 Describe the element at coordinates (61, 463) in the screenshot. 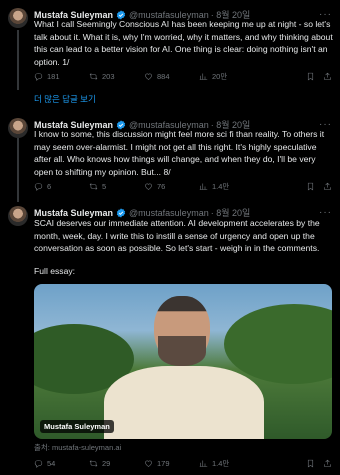

I see `reply-button: 54` at that location.